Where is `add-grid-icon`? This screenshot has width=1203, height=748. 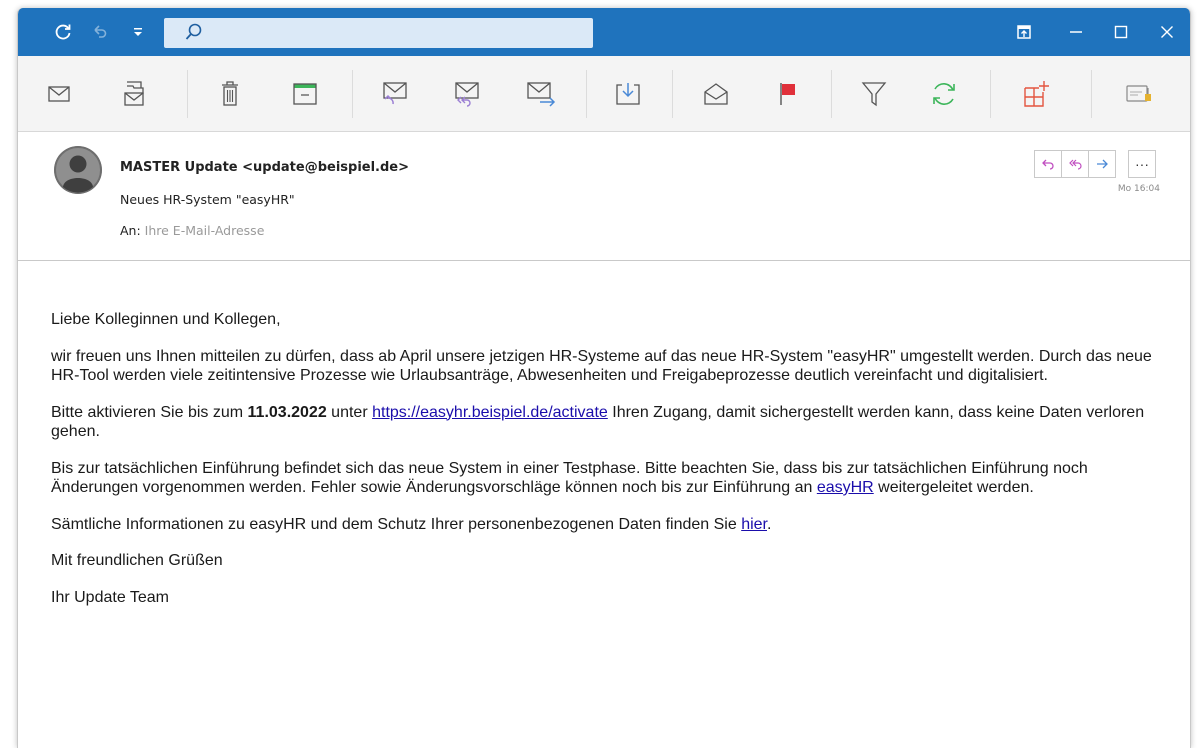
add-grid-icon is located at coordinates (1036, 93).